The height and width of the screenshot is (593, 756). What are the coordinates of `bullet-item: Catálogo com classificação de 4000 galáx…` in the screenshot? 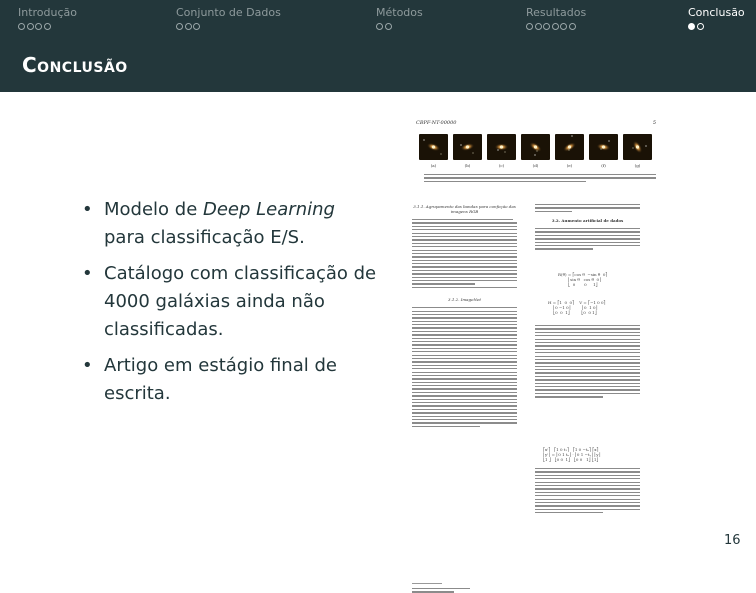 It's located at (230, 302).